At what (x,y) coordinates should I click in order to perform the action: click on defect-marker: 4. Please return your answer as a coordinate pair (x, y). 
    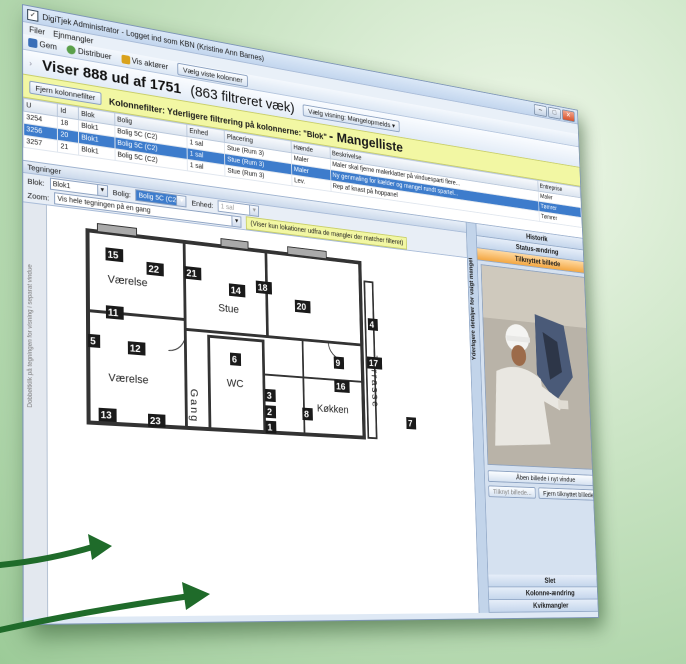
    Looking at the image, I should click on (372, 324).